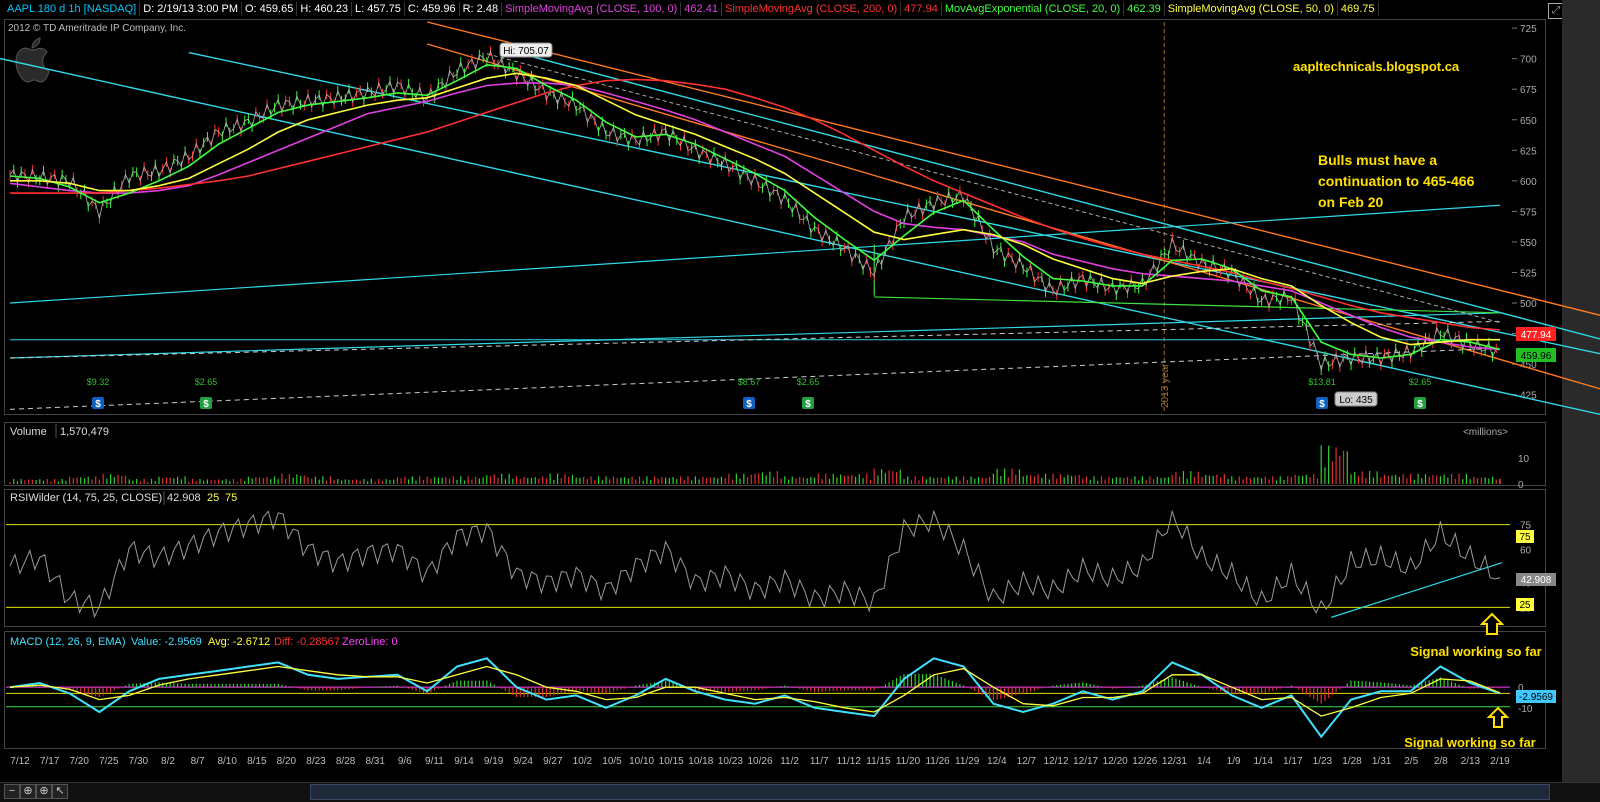 The image size is (1600, 802). Describe the element at coordinates (730, 761) in the screenshot. I see `x-tick-label: 10/23` at that location.